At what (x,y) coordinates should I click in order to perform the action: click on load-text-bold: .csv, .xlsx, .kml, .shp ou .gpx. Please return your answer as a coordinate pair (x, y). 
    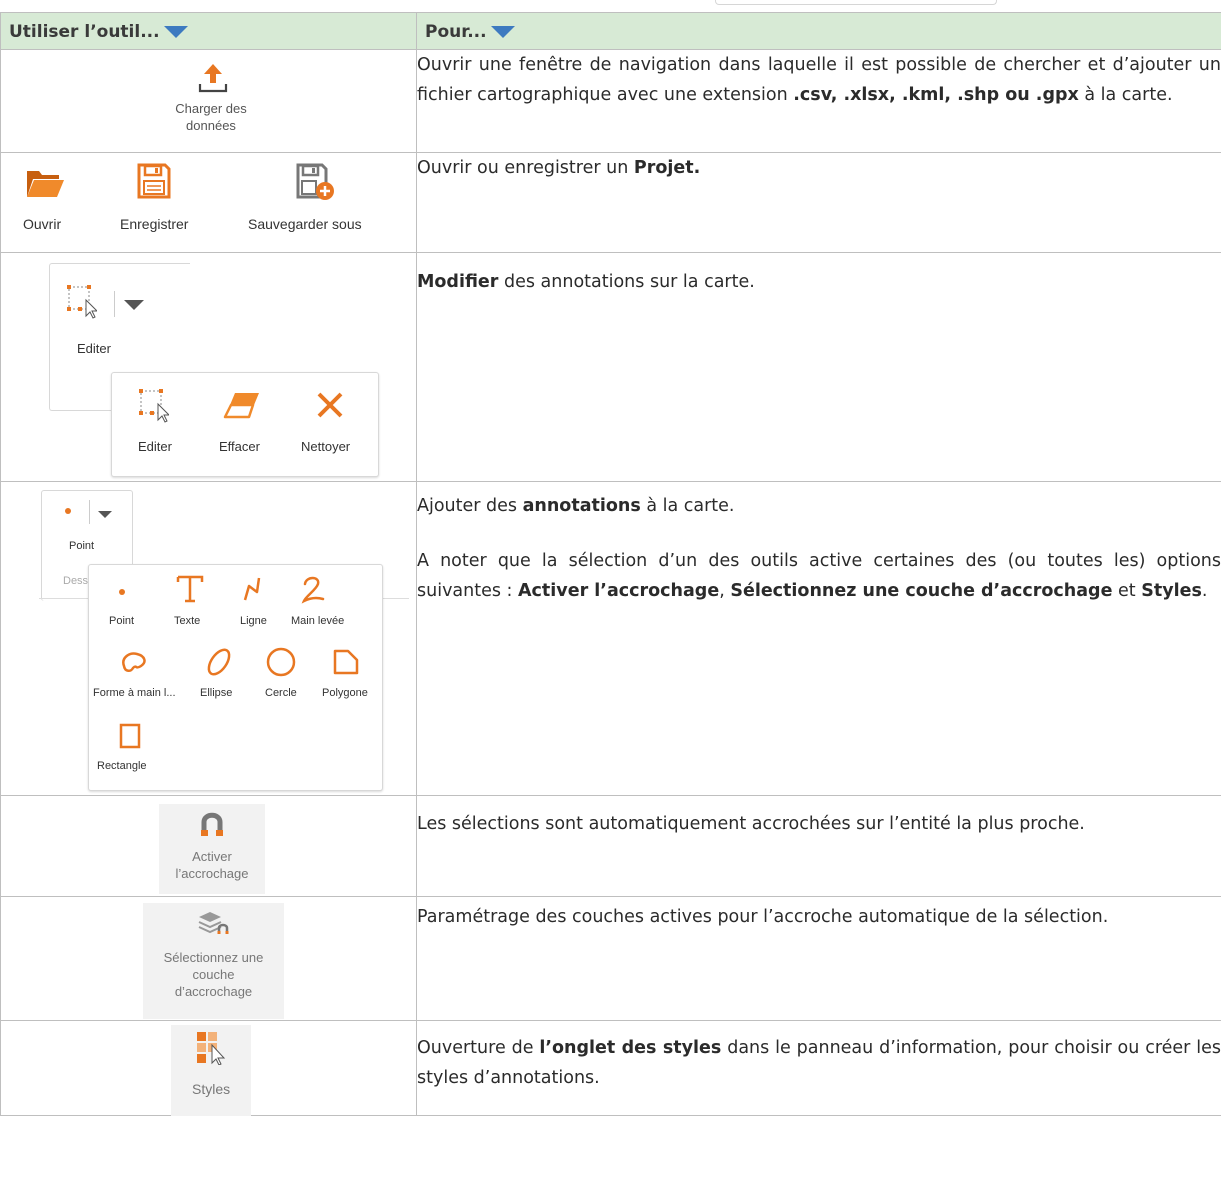
    Looking at the image, I should click on (936, 95).